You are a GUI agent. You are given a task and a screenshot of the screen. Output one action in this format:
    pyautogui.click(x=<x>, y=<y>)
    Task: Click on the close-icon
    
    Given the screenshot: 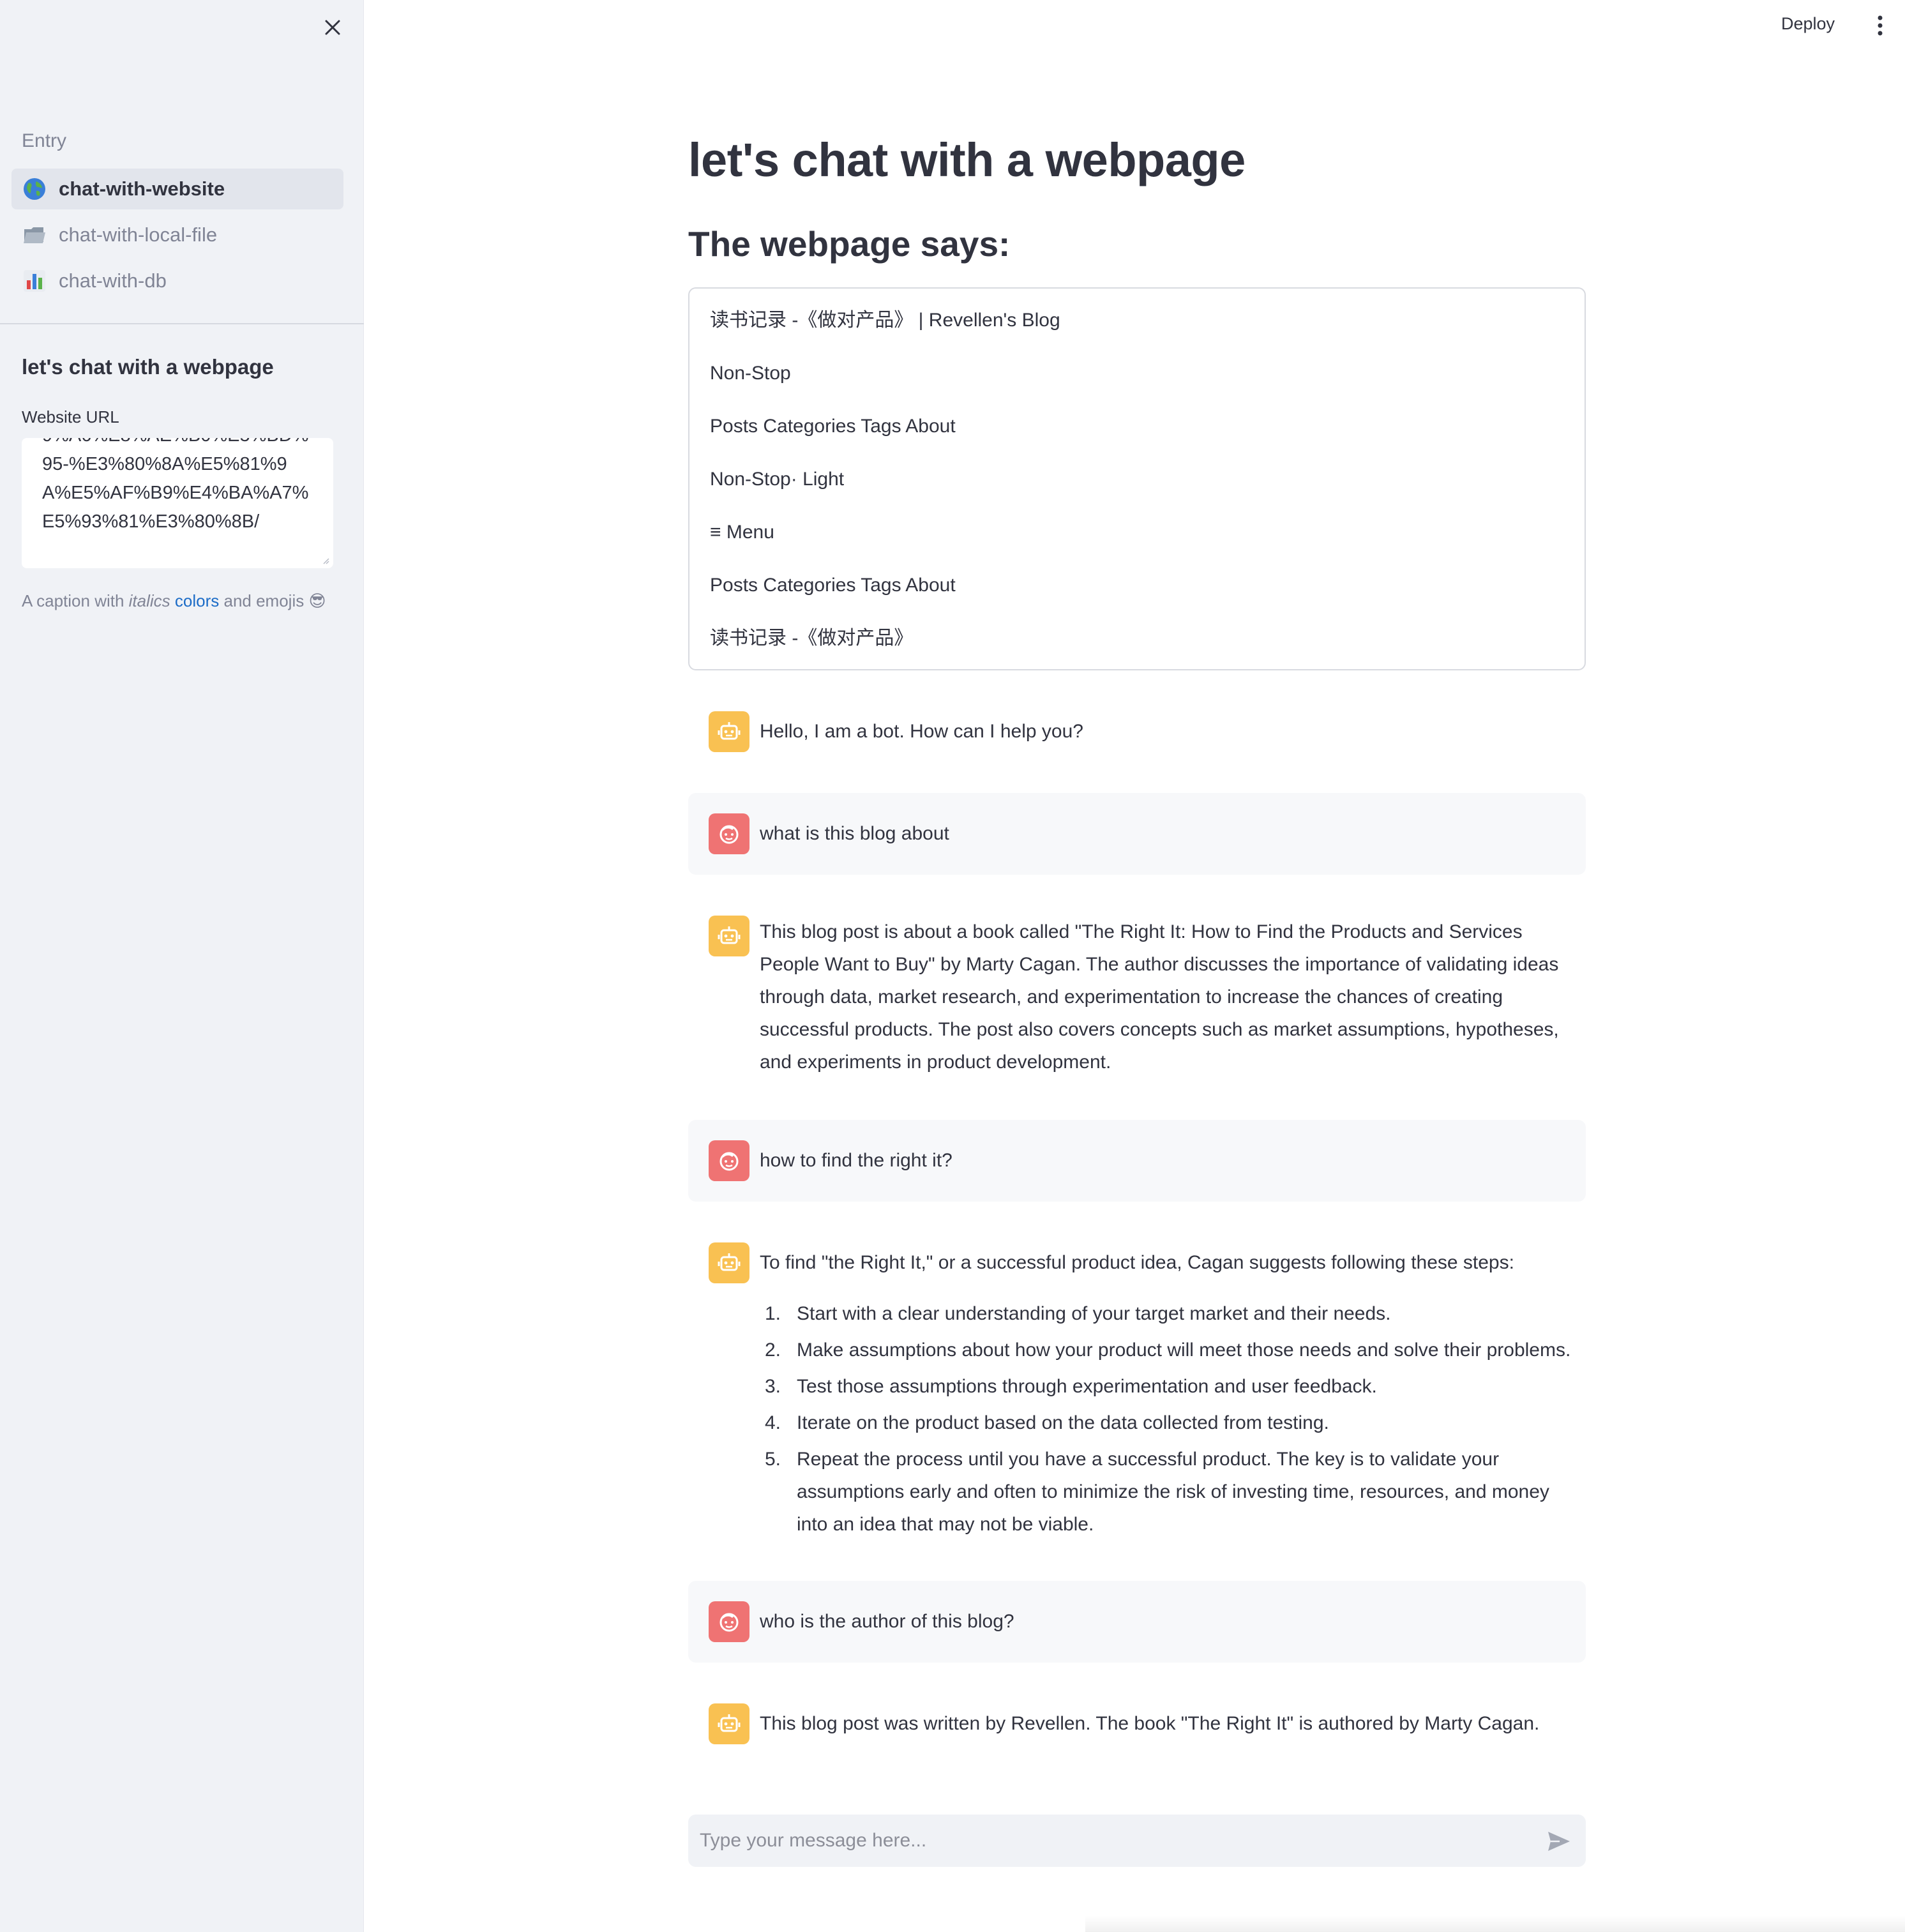 What is the action you would take?
    pyautogui.click(x=333, y=27)
    